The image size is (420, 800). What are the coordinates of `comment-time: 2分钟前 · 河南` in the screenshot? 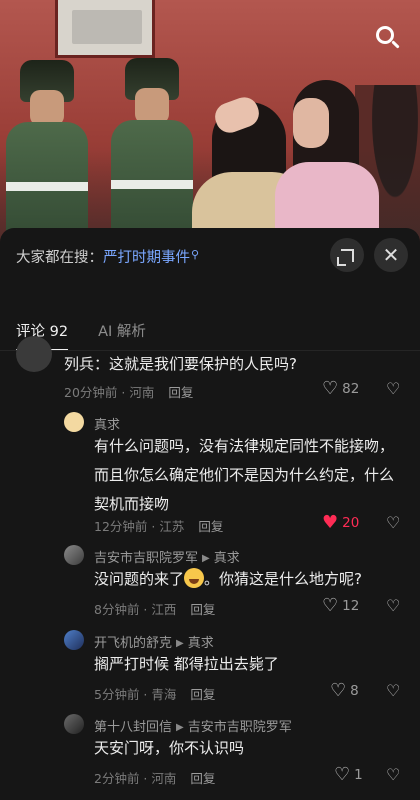 It's located at (135, 778).